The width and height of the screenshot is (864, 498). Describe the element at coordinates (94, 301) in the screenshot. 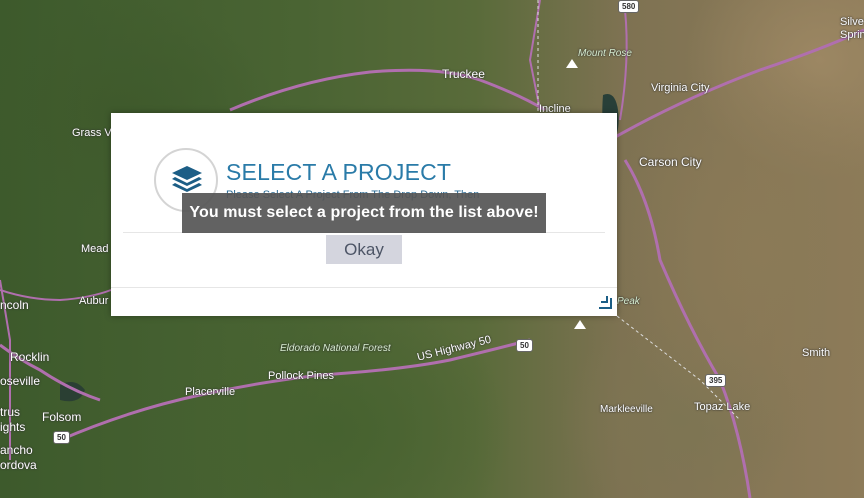

I see `map-label-auburn: Aubur` at that location.